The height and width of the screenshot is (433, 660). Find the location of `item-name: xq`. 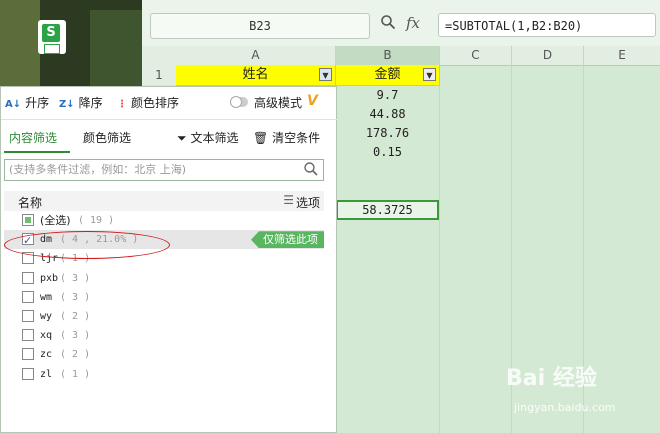

item-name: xq is located at coordinates (46, 336).